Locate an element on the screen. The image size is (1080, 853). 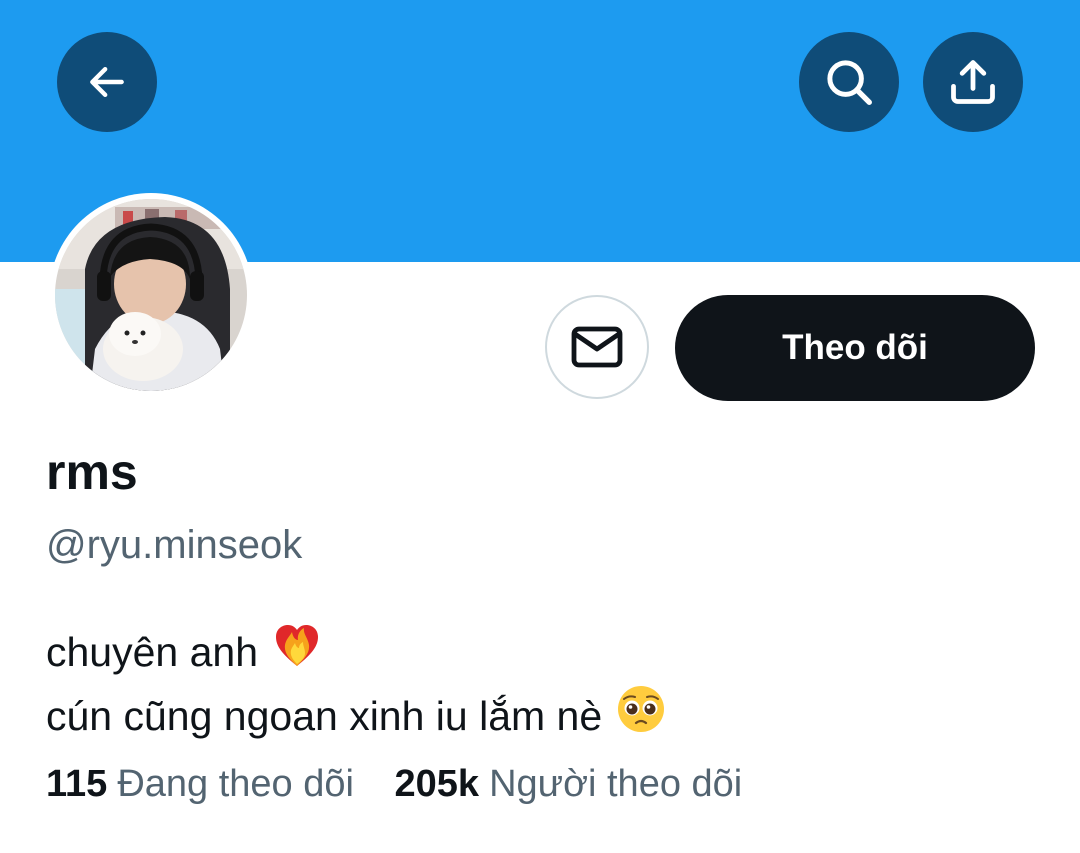
arrow-left-icon is located at coordinates (107, 82).